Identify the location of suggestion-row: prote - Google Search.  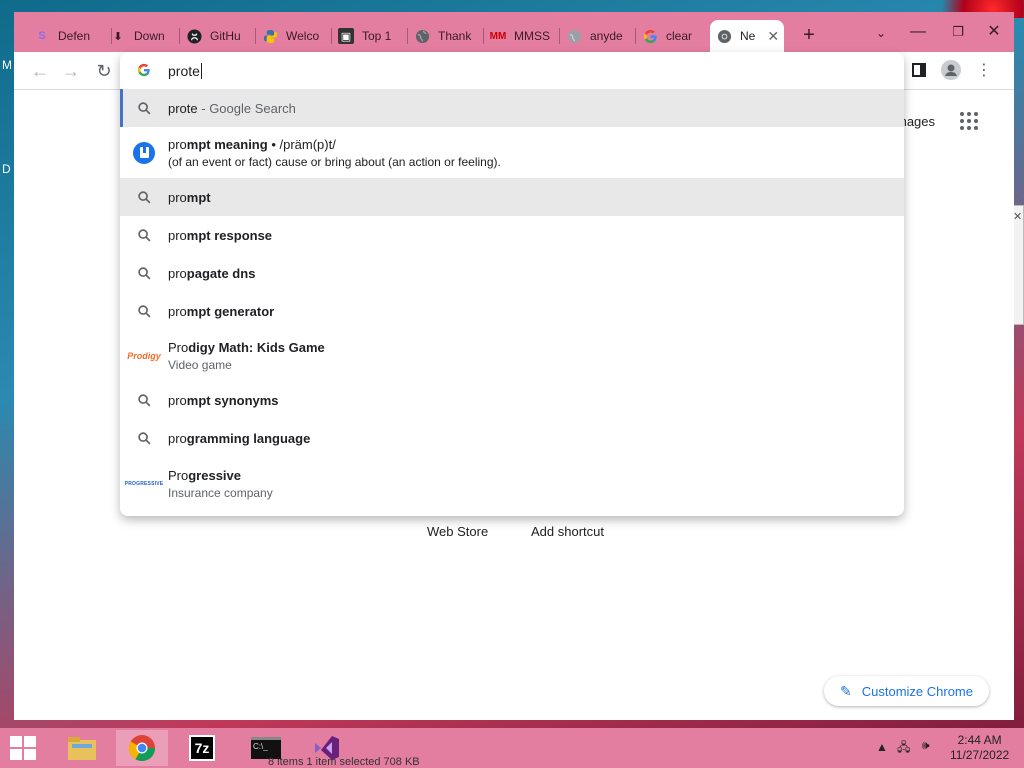
(512, 108).